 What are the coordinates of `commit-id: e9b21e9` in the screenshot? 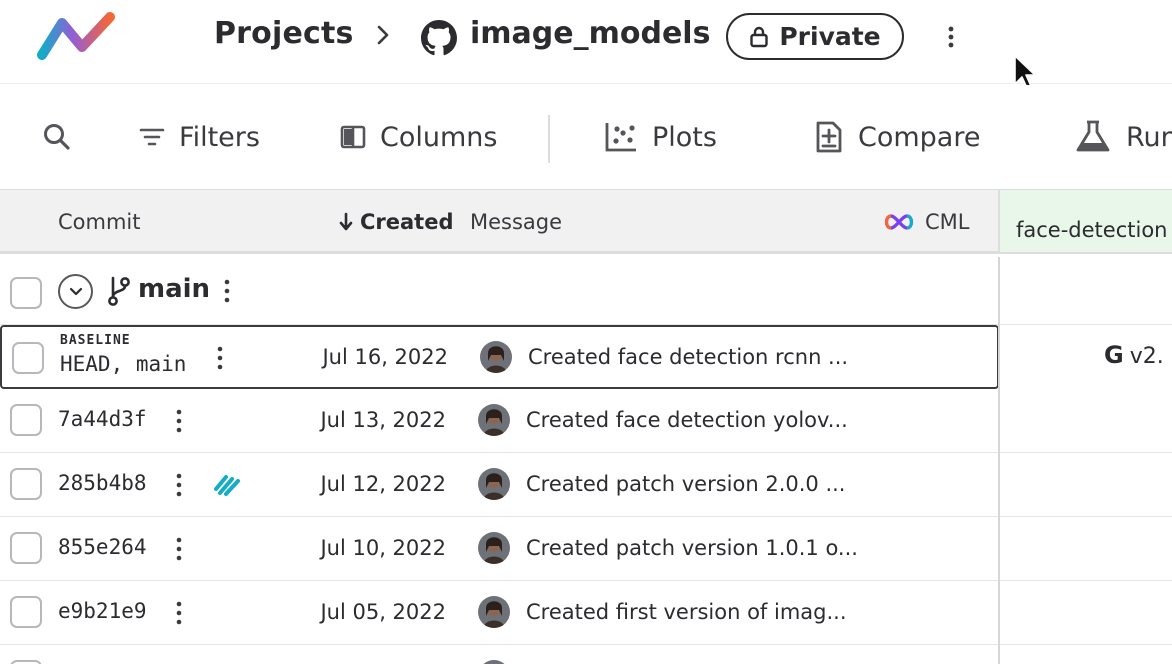 It's located at (102, 611).